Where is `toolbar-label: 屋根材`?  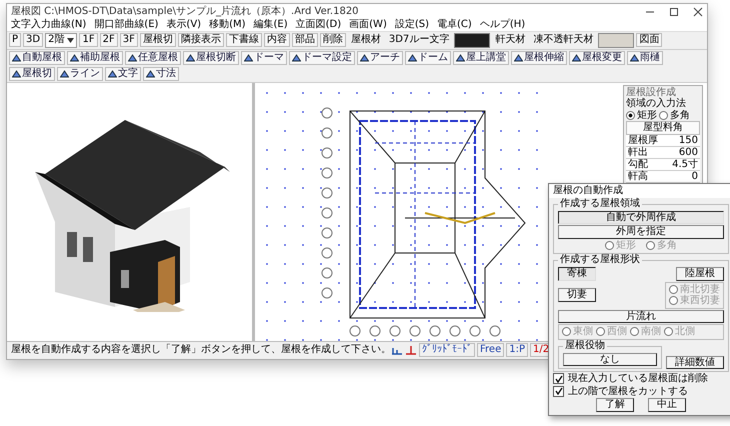
toolbar-label: 屋根材 is located at coordinates (366, 40).